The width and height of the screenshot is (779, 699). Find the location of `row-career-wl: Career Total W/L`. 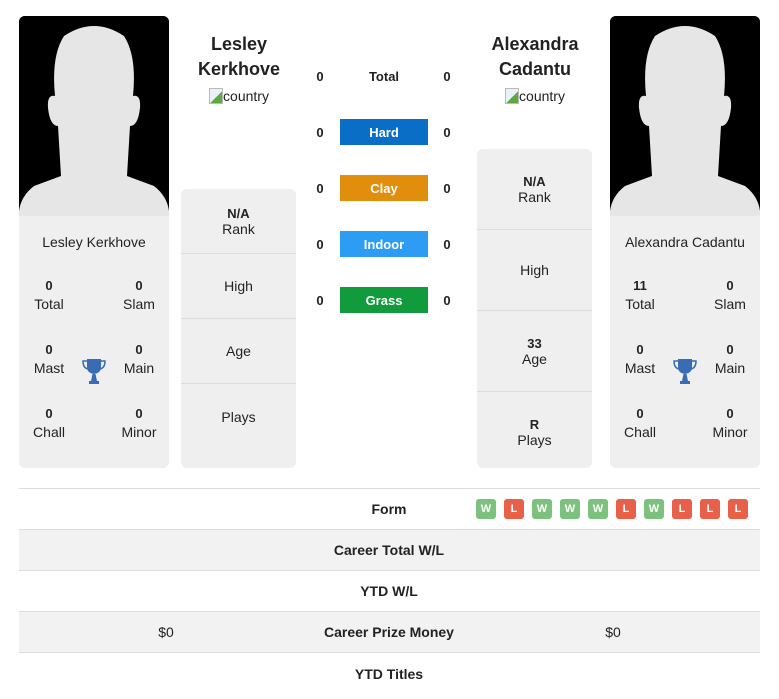

row-career-wl: Career Total W/L is located at coordinates (389, 550).